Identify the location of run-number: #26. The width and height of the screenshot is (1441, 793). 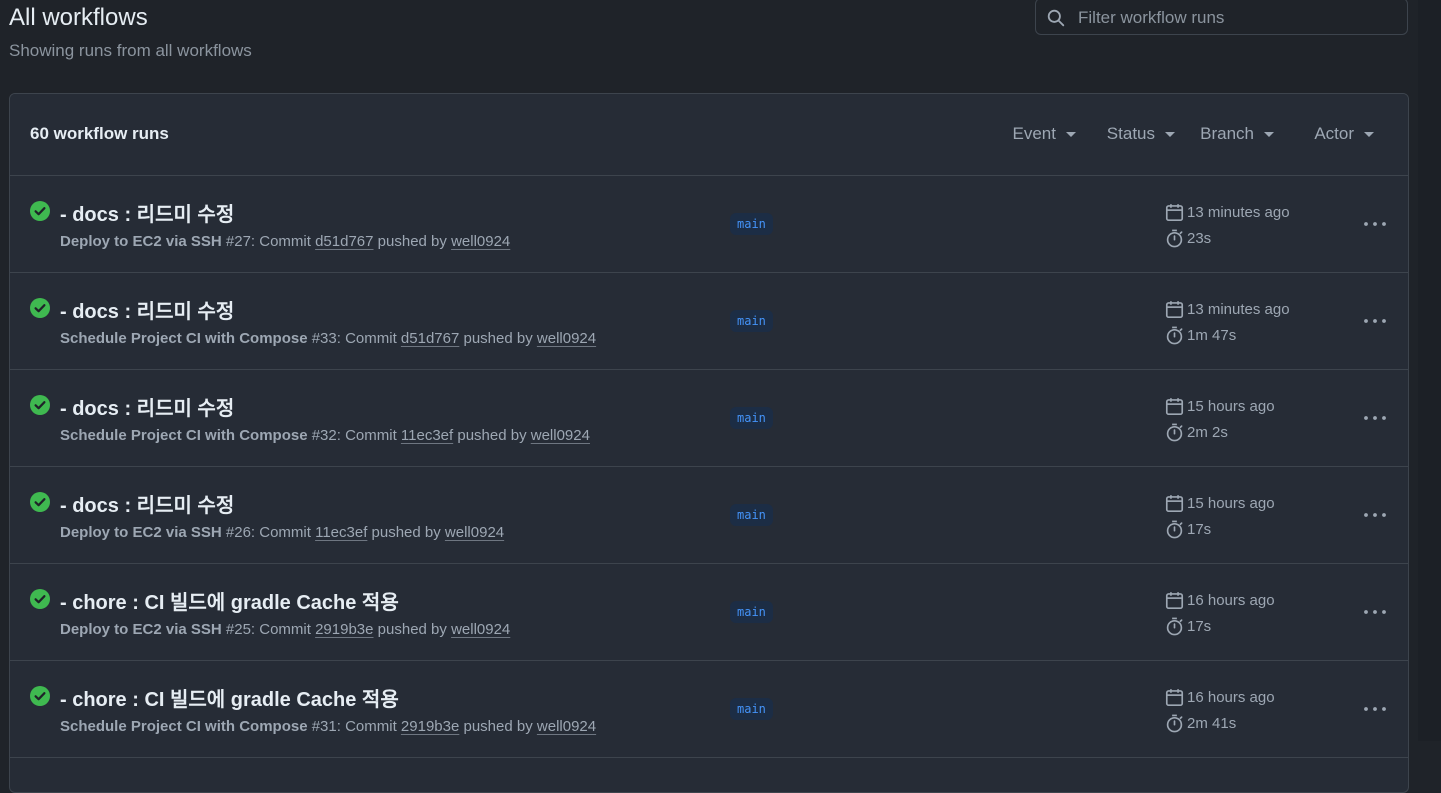
(238, 532).